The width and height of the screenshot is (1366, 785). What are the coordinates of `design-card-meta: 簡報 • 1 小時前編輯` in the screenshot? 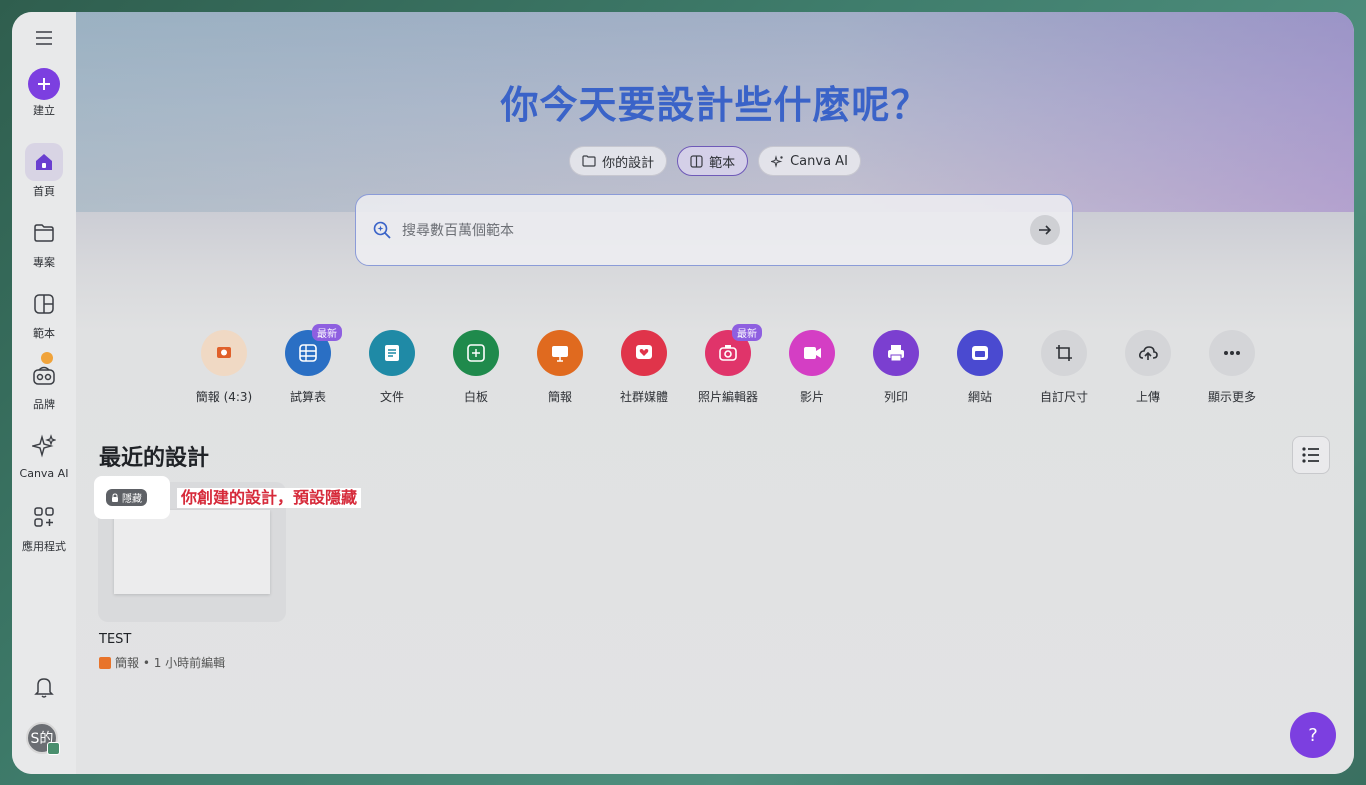 It's located at (162, 662).